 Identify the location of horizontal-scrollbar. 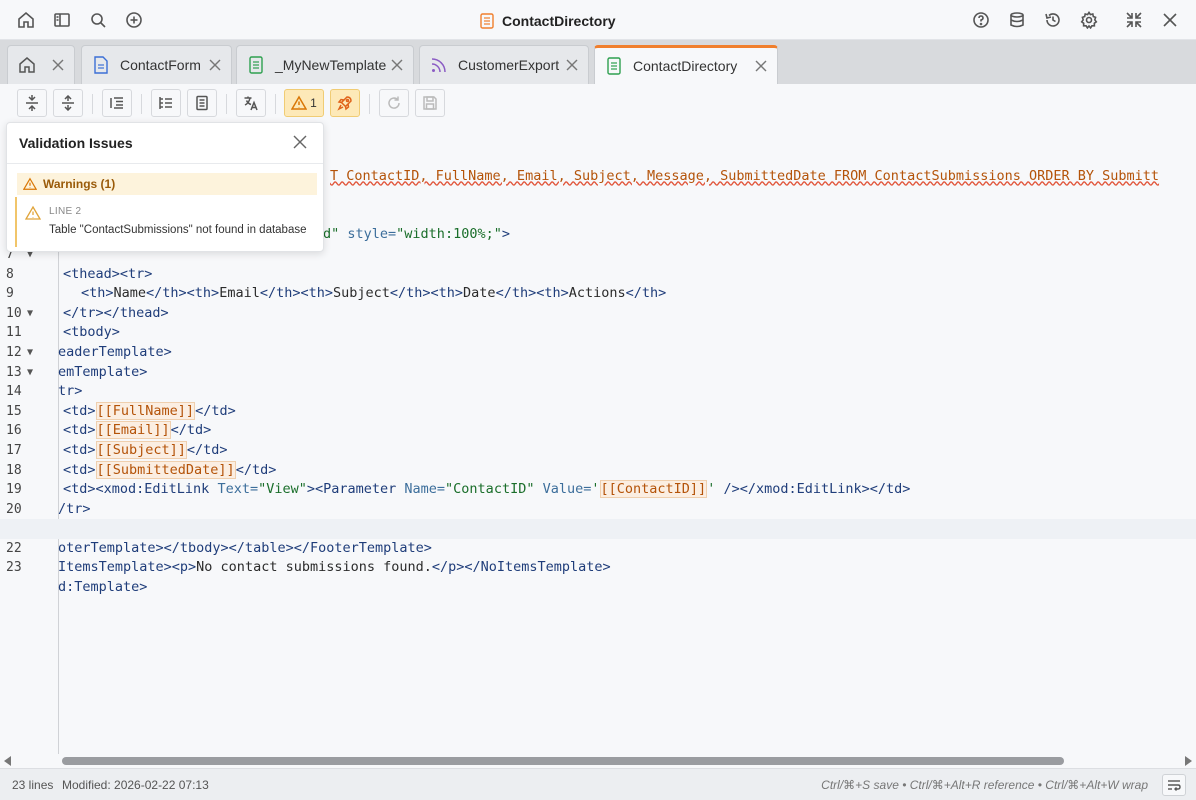
(598, 761).